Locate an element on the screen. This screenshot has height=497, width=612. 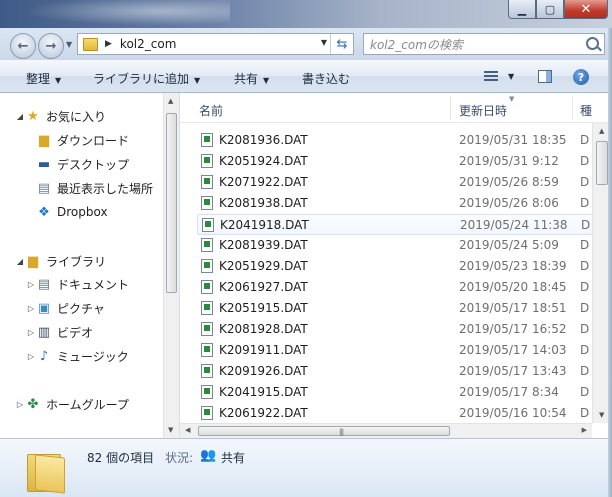
file-date: 2019/05/31 18:35 is located at coordinates (513, 140).